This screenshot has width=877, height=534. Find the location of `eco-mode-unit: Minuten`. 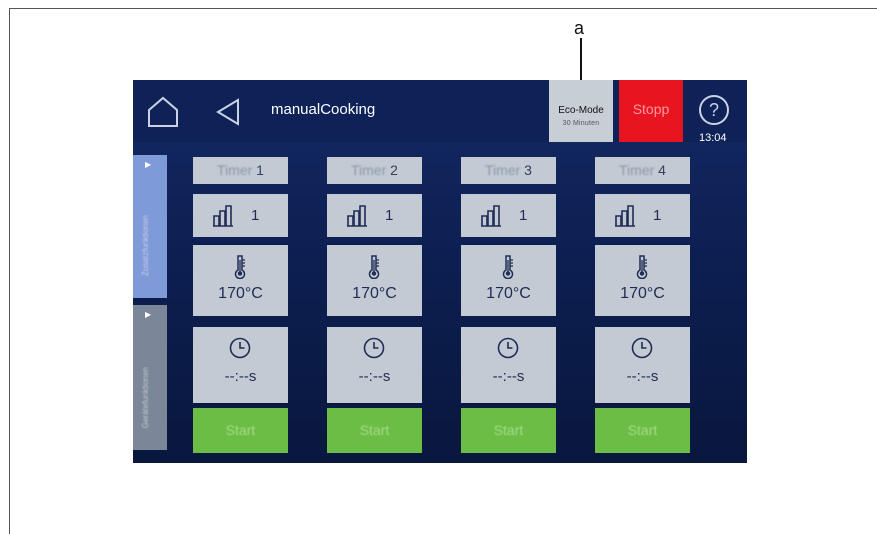

eco-mode-unit: Minuten is located at coordinates (586, 123).